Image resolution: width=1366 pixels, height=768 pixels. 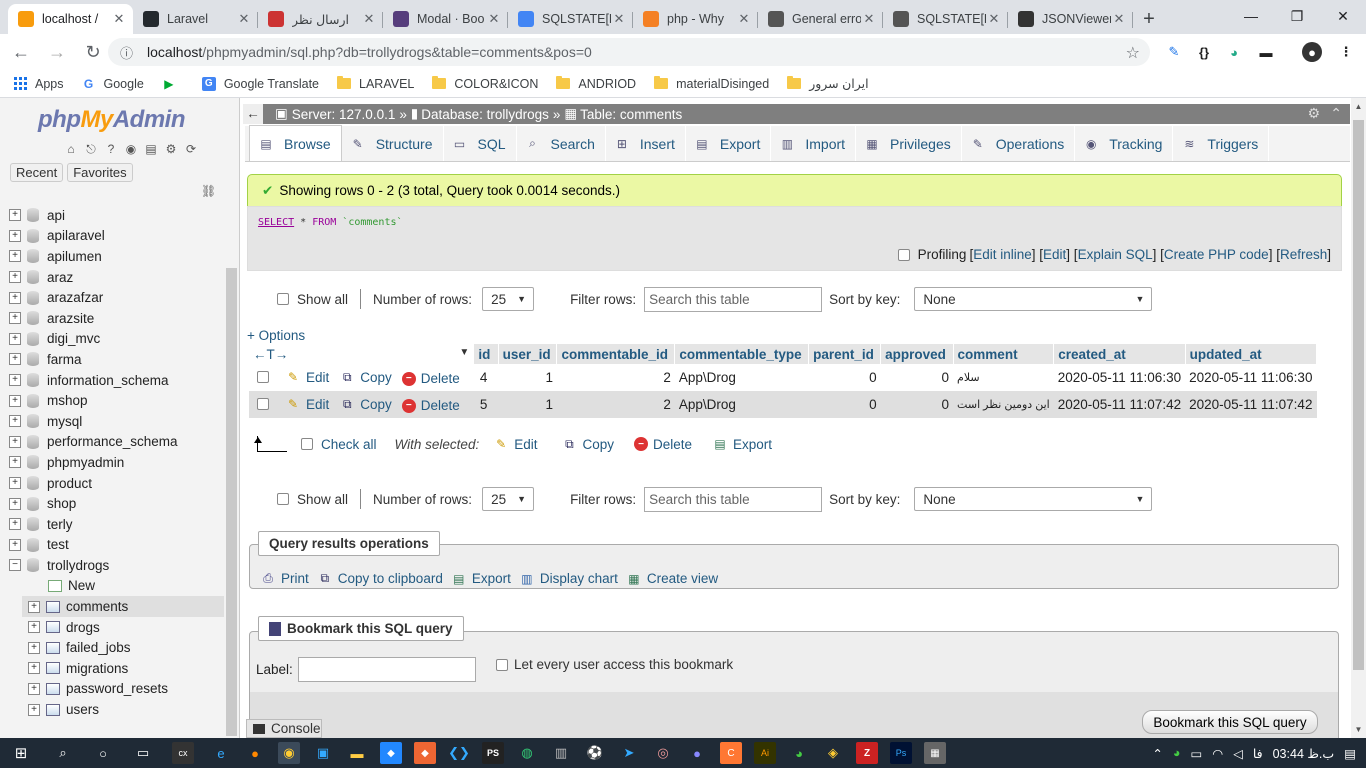 What do you see at coordinates (493, 753) in the screenshot?
I see `phpstorm-icon: PS` at bounding box center [493, 753].